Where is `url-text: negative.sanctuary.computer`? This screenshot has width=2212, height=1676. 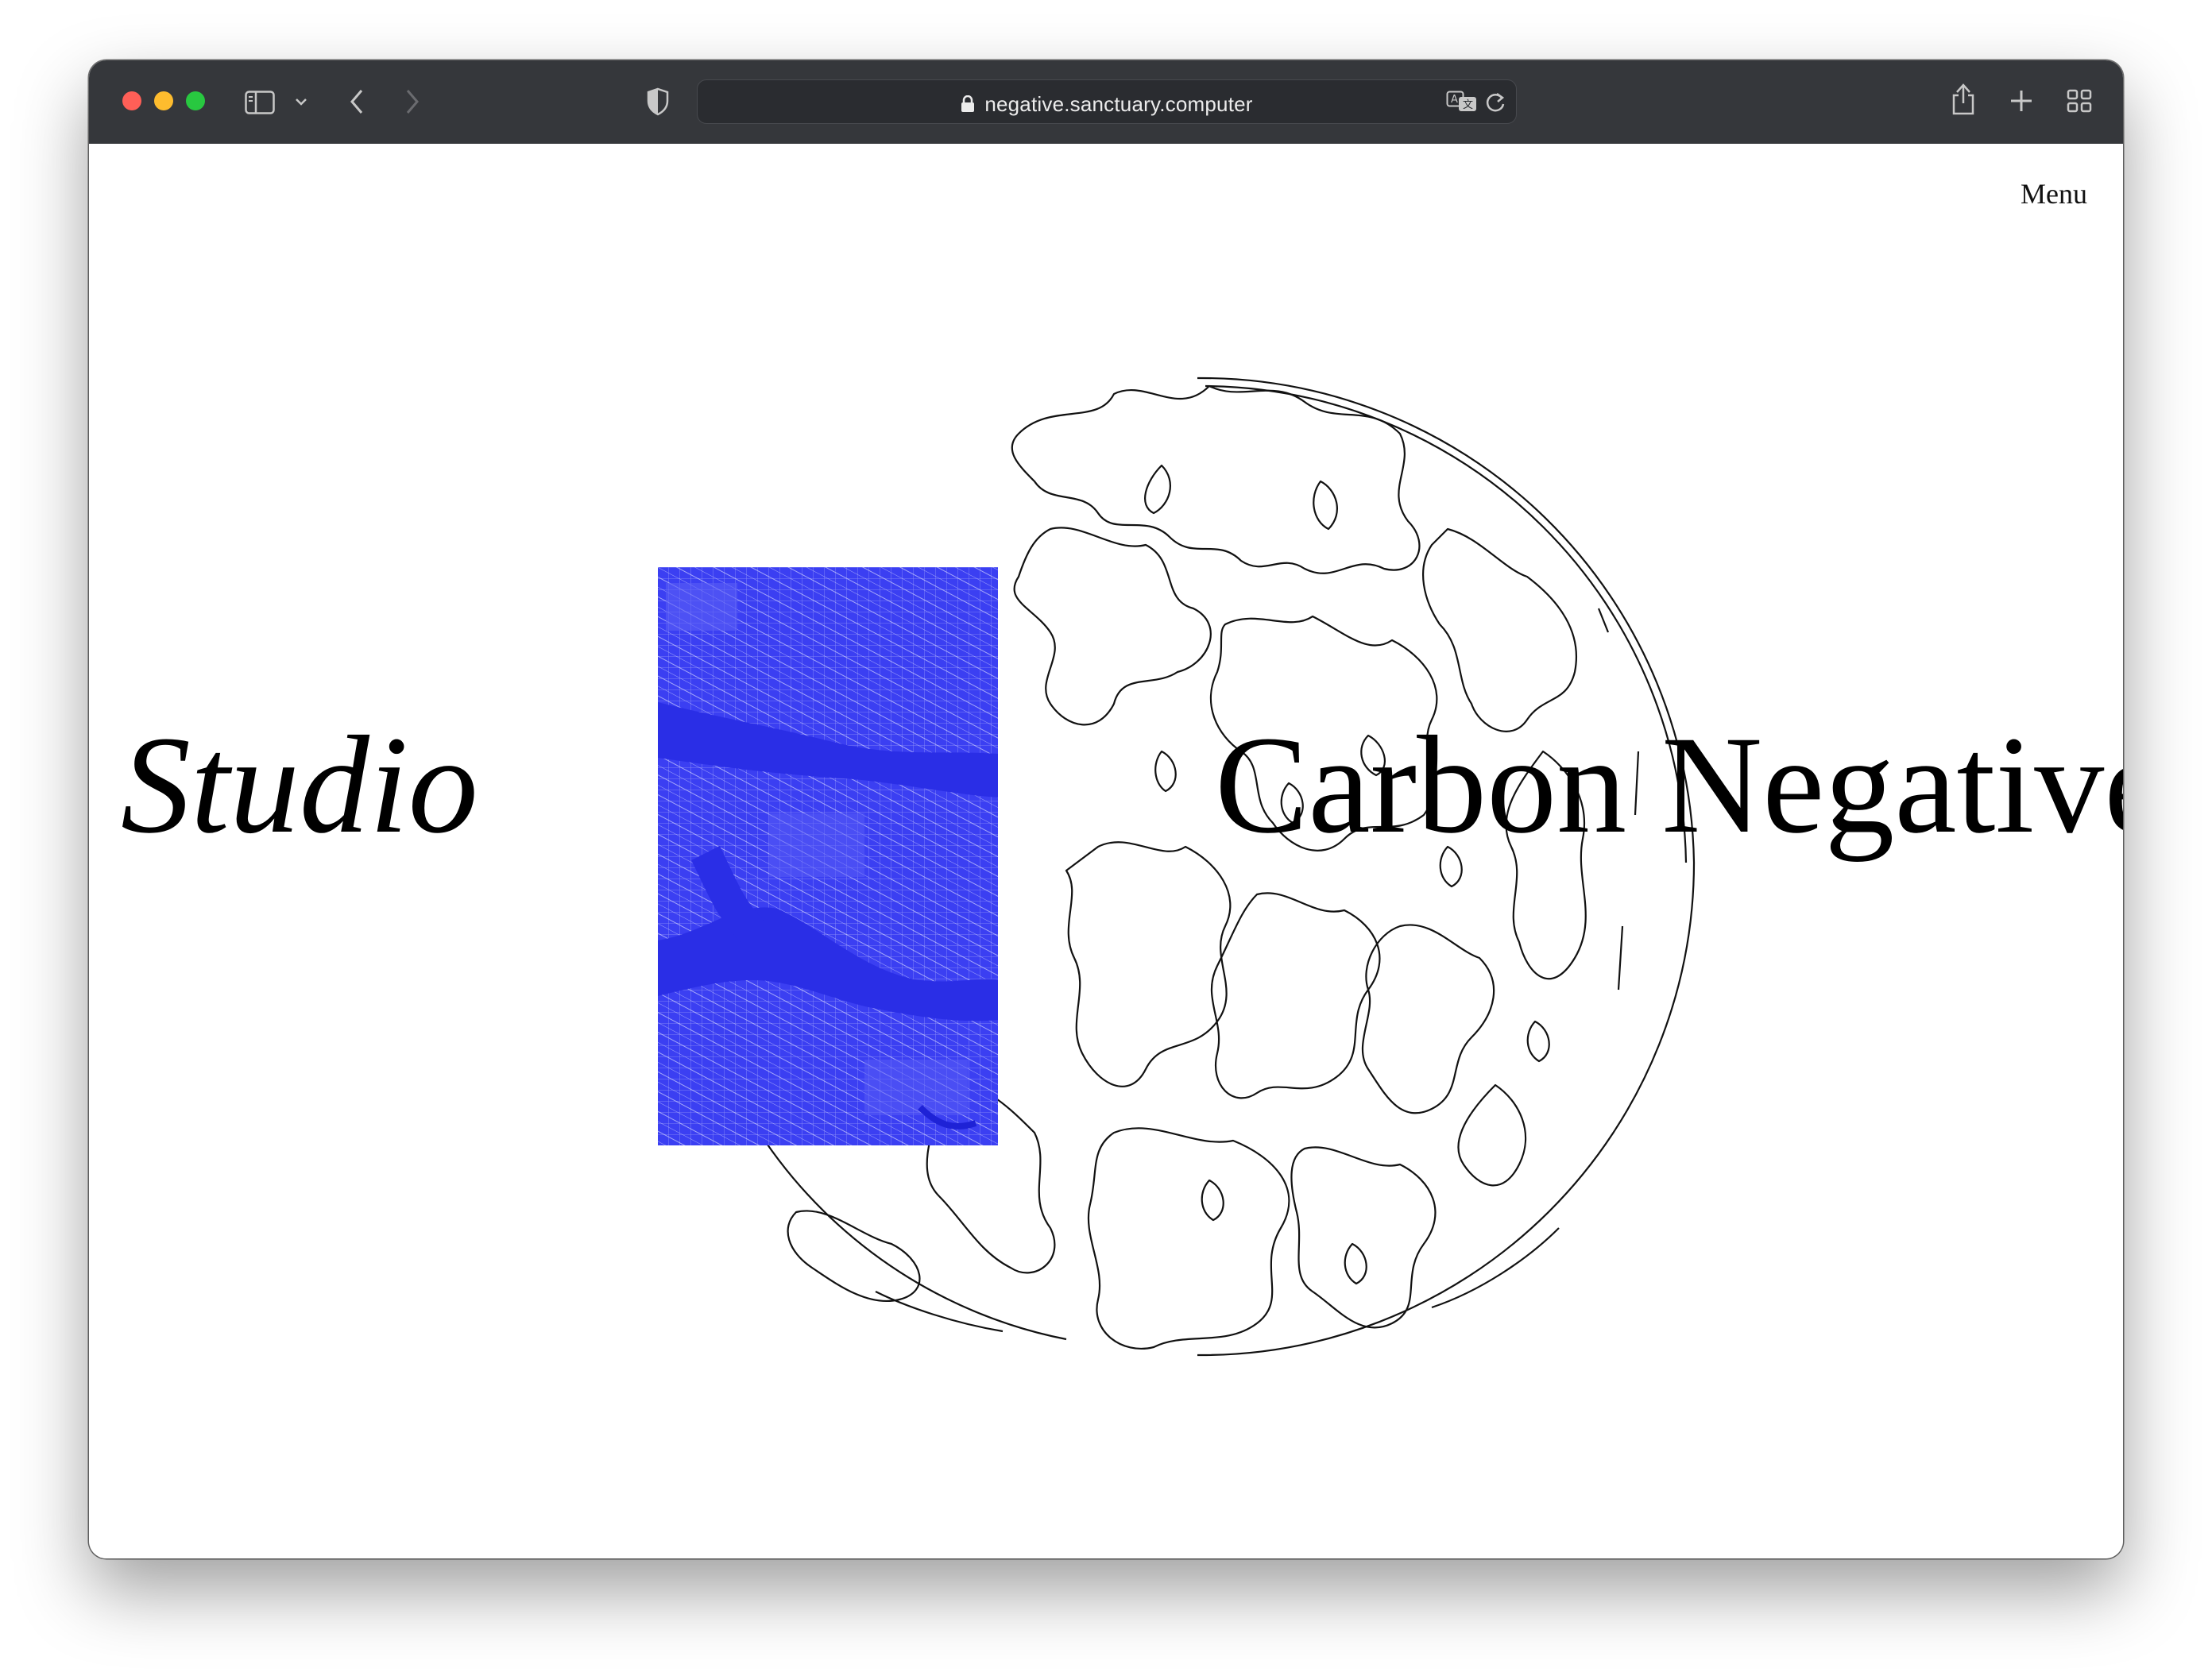 url-text: negative.sanctuary.computer is located at coordinates (1107, 105).